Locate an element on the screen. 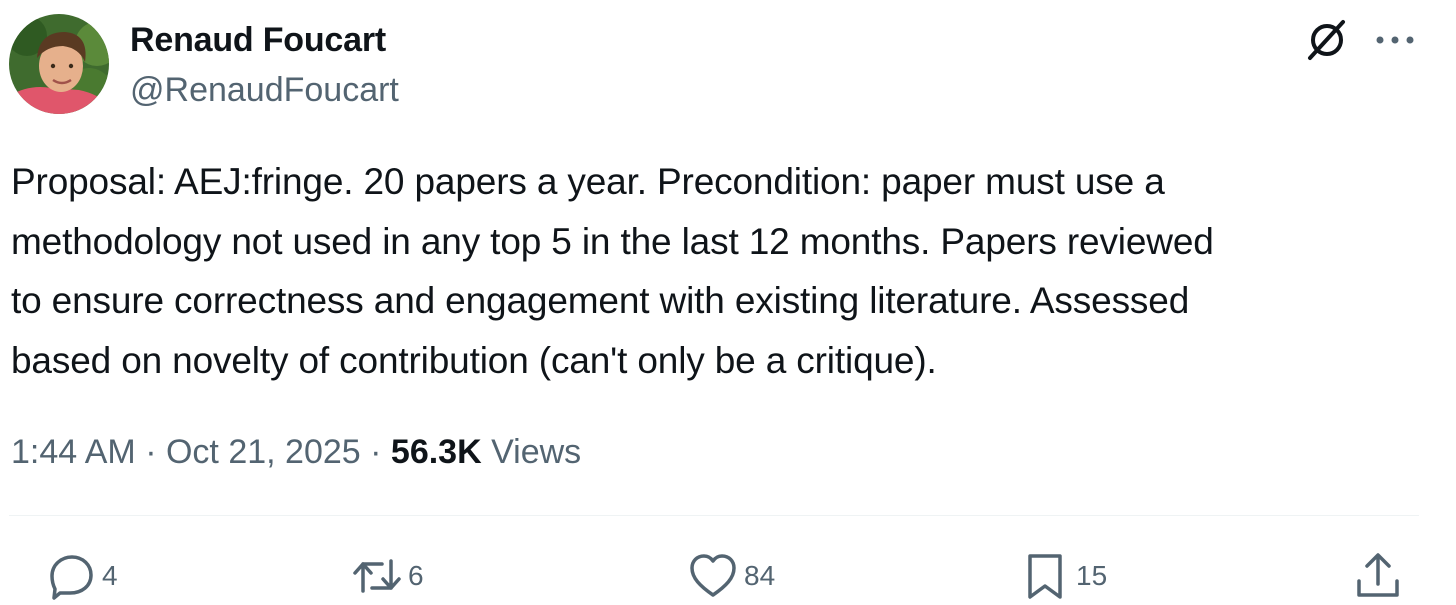 This screenshot has height=605, width=1456. share-icon is located at coordinates (1378, 575).